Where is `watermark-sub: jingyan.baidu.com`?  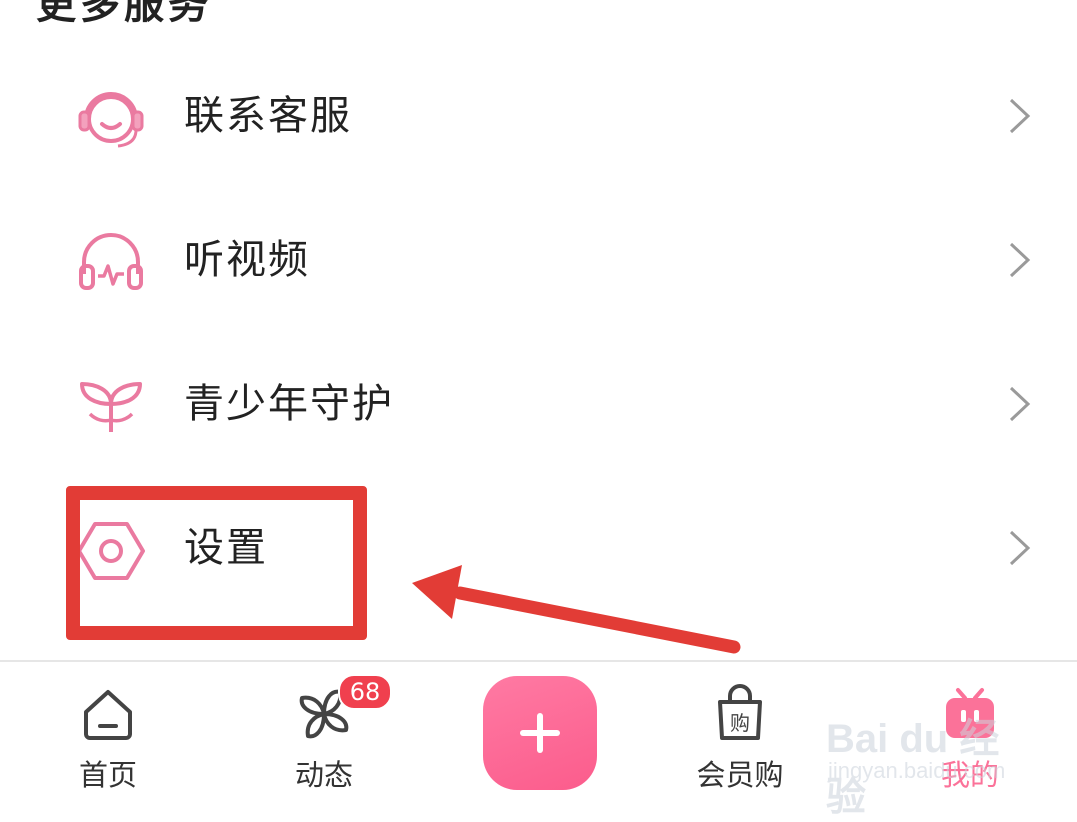 watermark-sub: jingyan.baidu.com is located at coordinates (917, 770).